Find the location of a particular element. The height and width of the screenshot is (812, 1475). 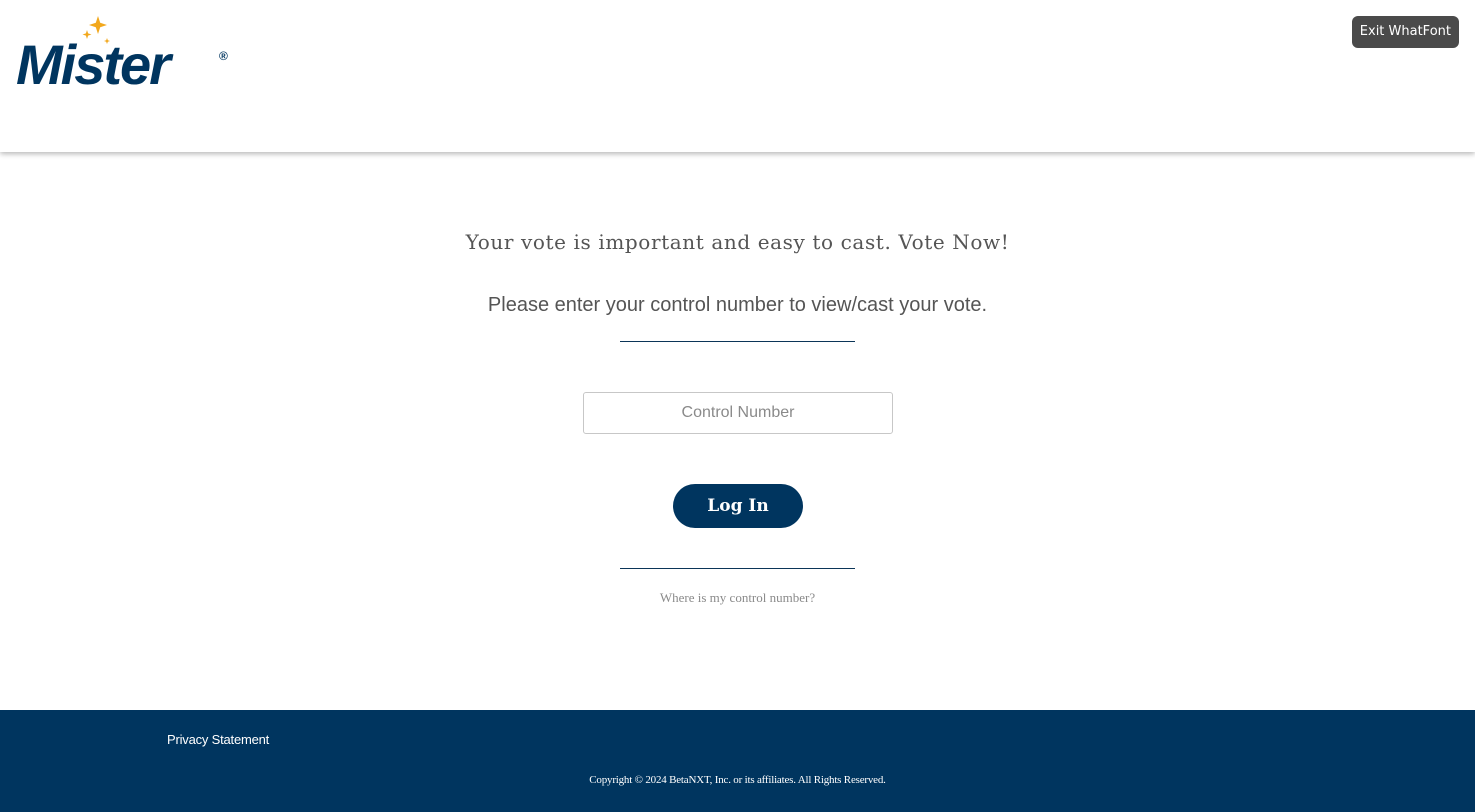

privacy-statement-link: Privacy Statement is located at coordinates (218, 739).